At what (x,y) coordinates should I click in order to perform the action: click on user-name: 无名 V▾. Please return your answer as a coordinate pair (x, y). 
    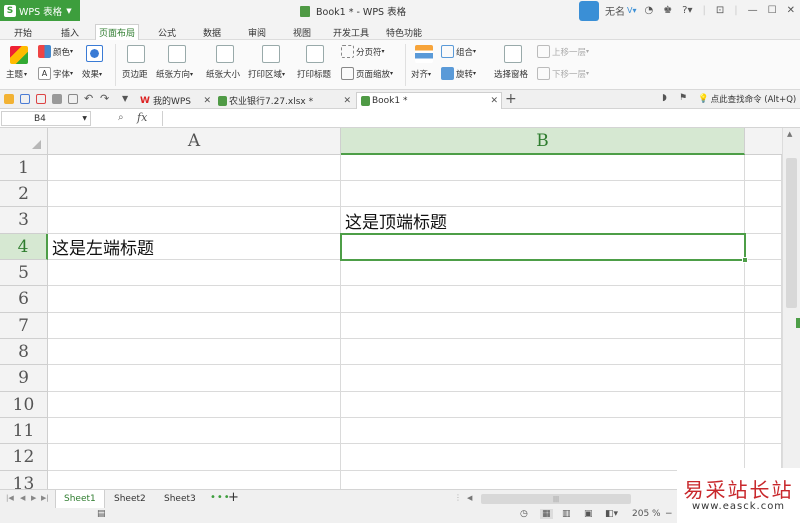
    Looking at the image, I should click on (621, 10).